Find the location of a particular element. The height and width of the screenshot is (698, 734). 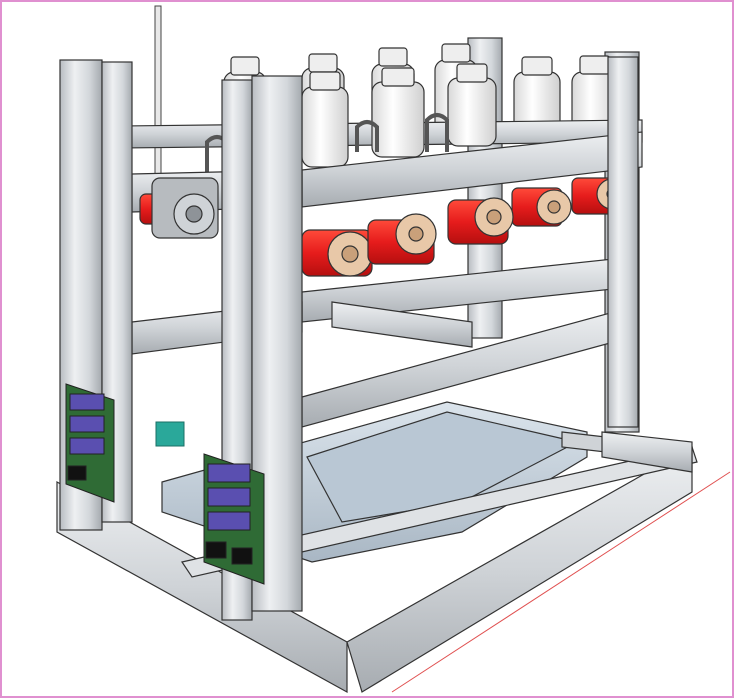

circuit-board-right is located at coordinates (234, 519).